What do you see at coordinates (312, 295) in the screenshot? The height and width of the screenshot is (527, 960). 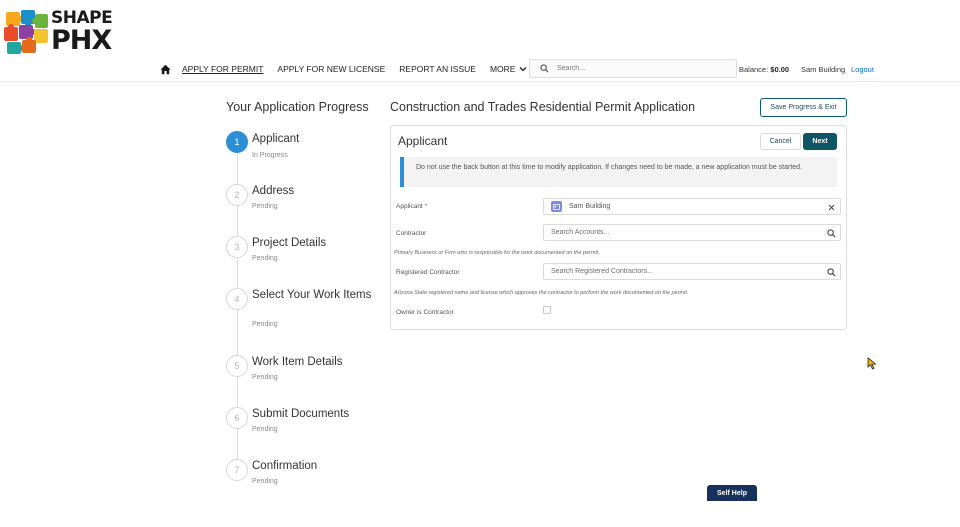 I see `step-title: Select Your Work Items` at bounding box center [312, 295].